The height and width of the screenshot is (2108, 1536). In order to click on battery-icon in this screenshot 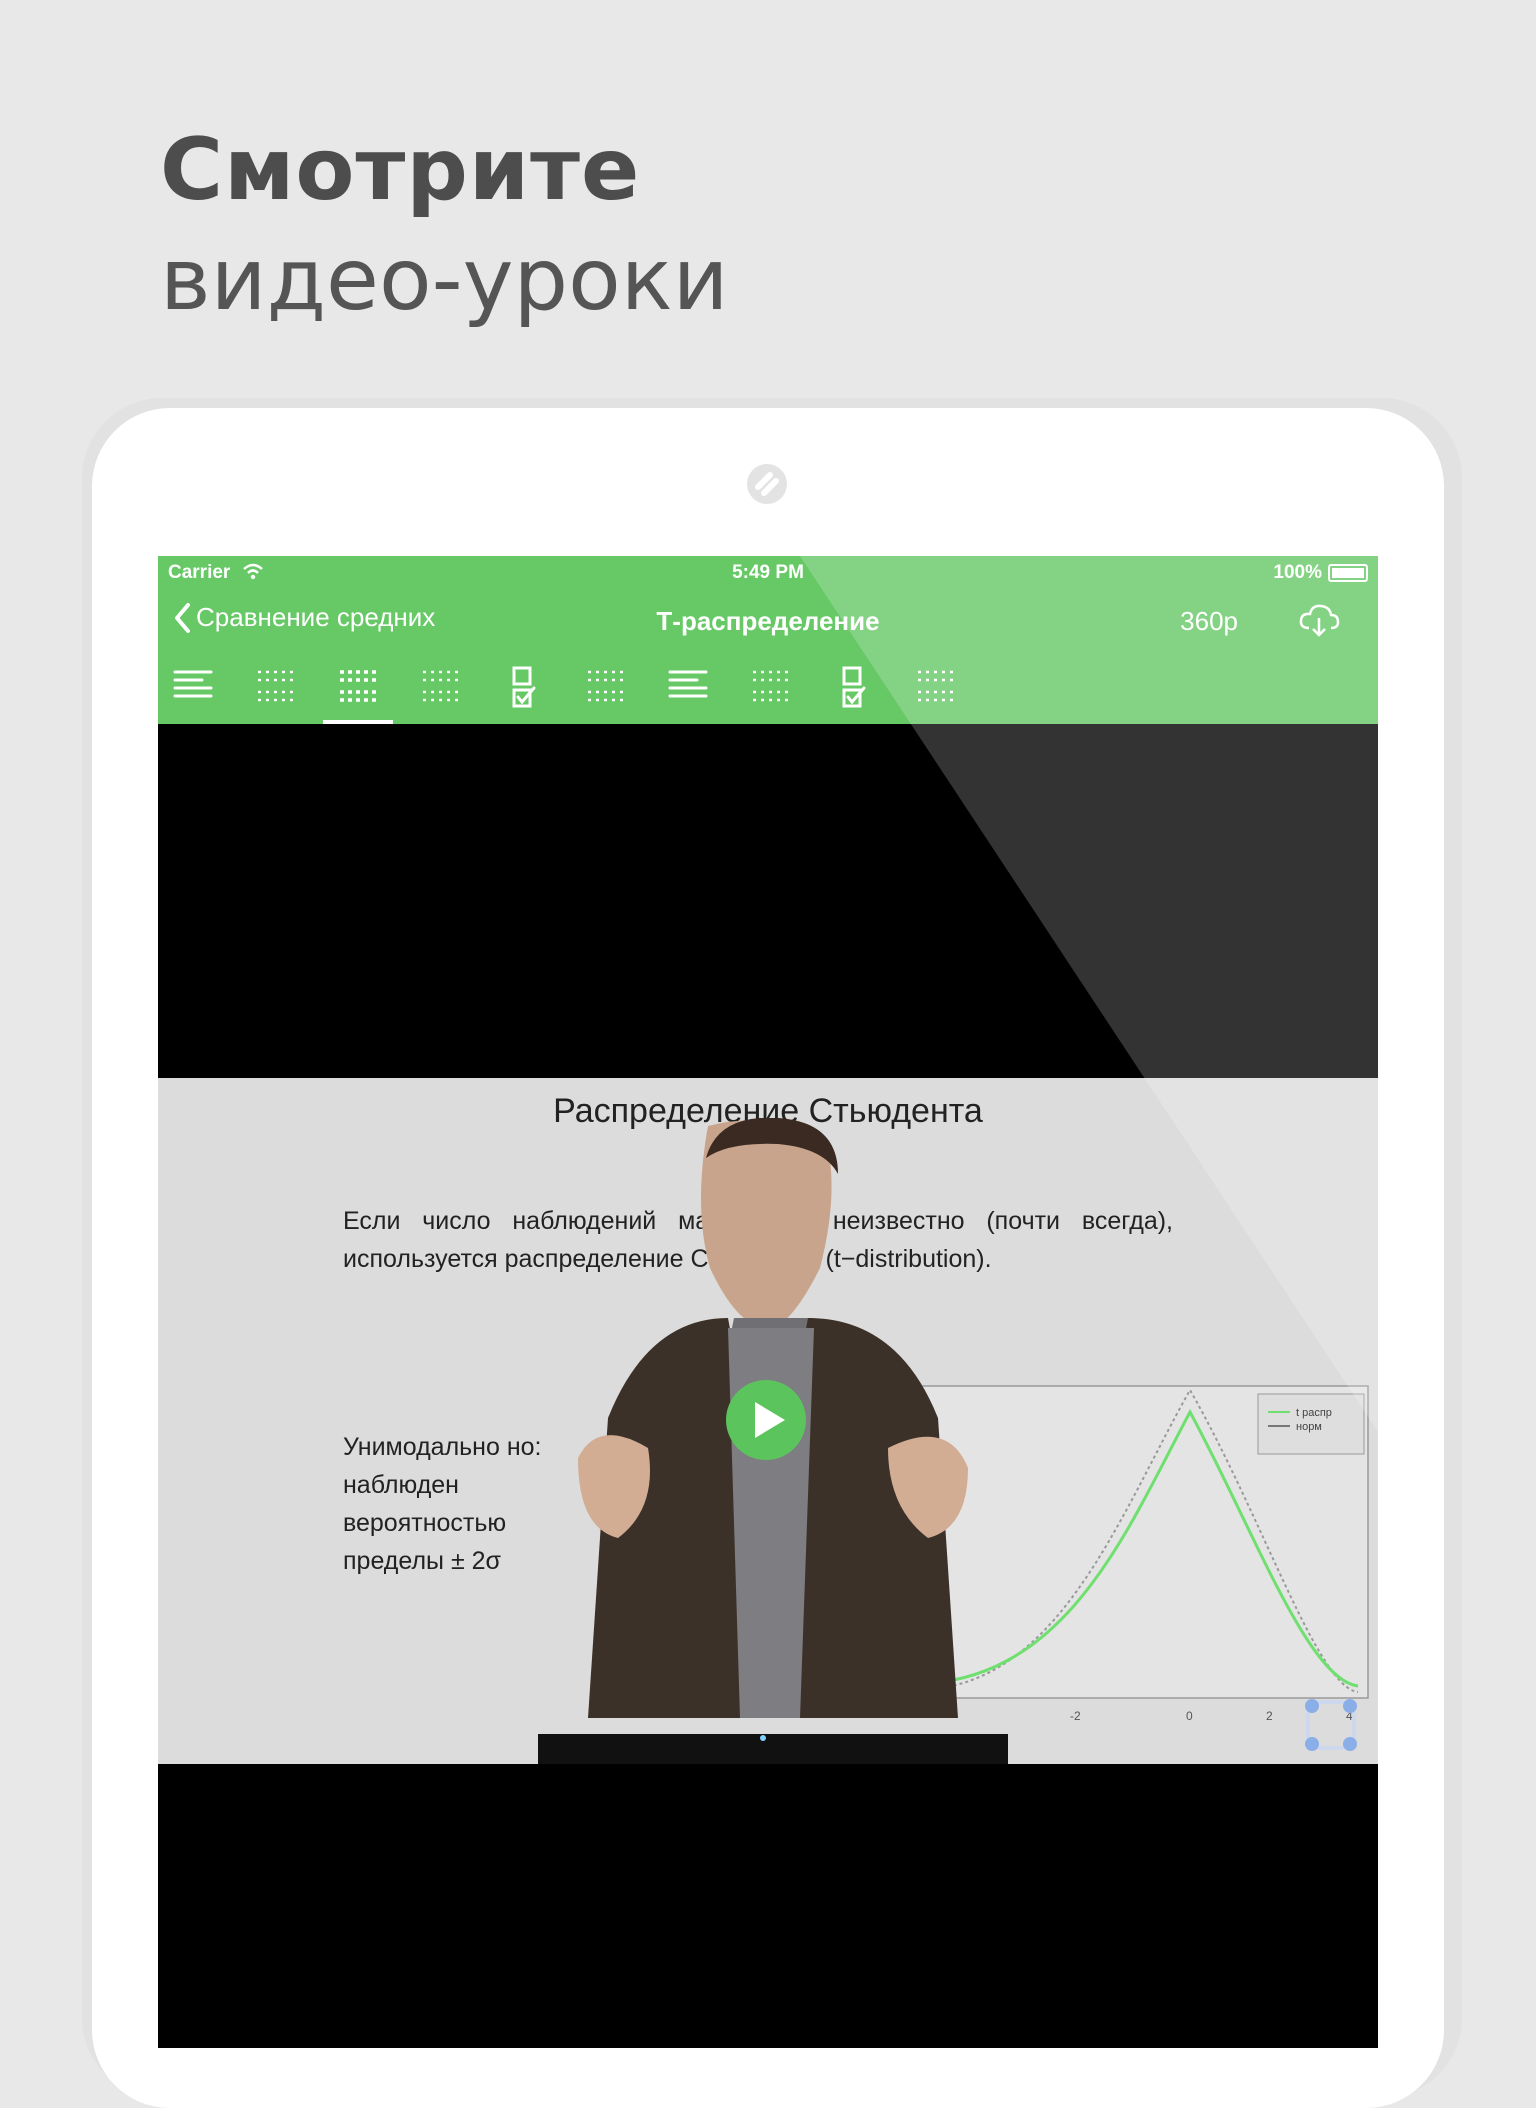, I will do `click(1348, 573)`.